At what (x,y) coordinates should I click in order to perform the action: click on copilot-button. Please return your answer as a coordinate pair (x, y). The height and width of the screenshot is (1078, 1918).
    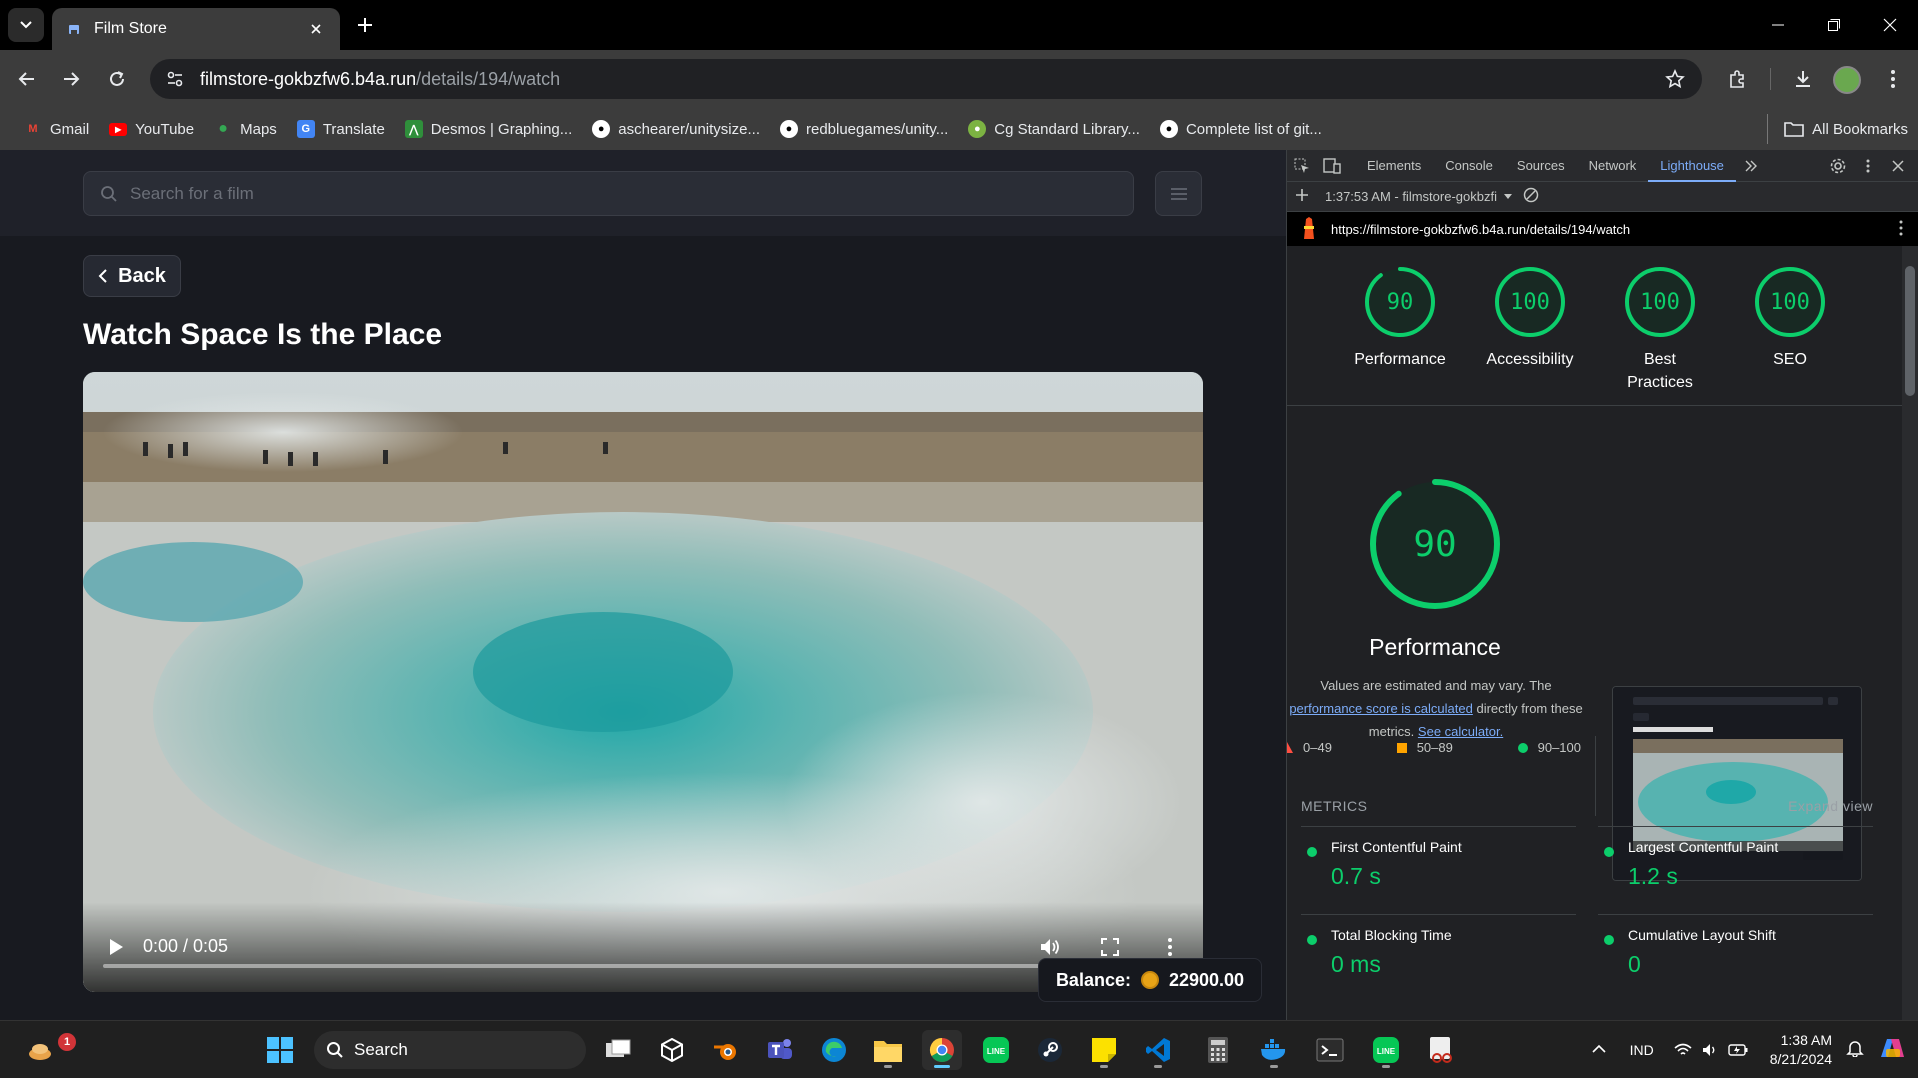
    Looking at the image, I should click on (1892, 1050).